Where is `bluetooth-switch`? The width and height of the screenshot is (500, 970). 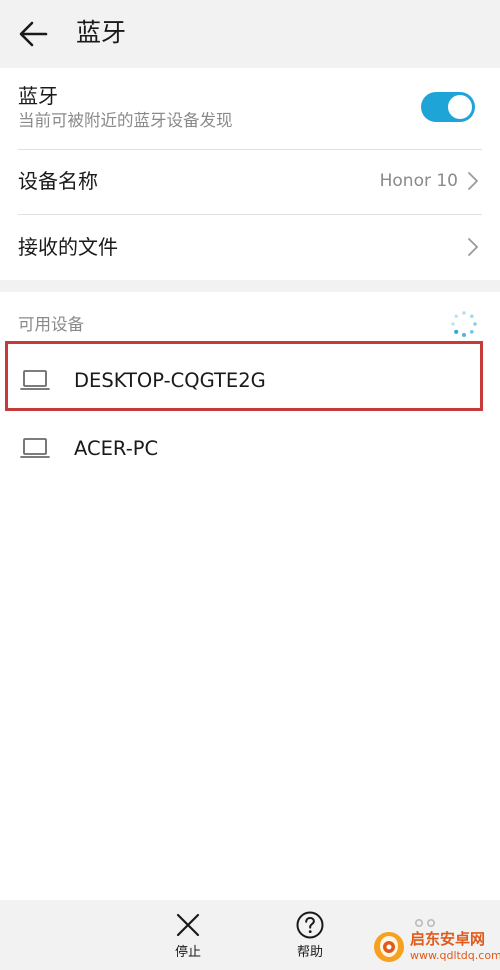 bluetooth-switch is located at coordinates (448, 107).